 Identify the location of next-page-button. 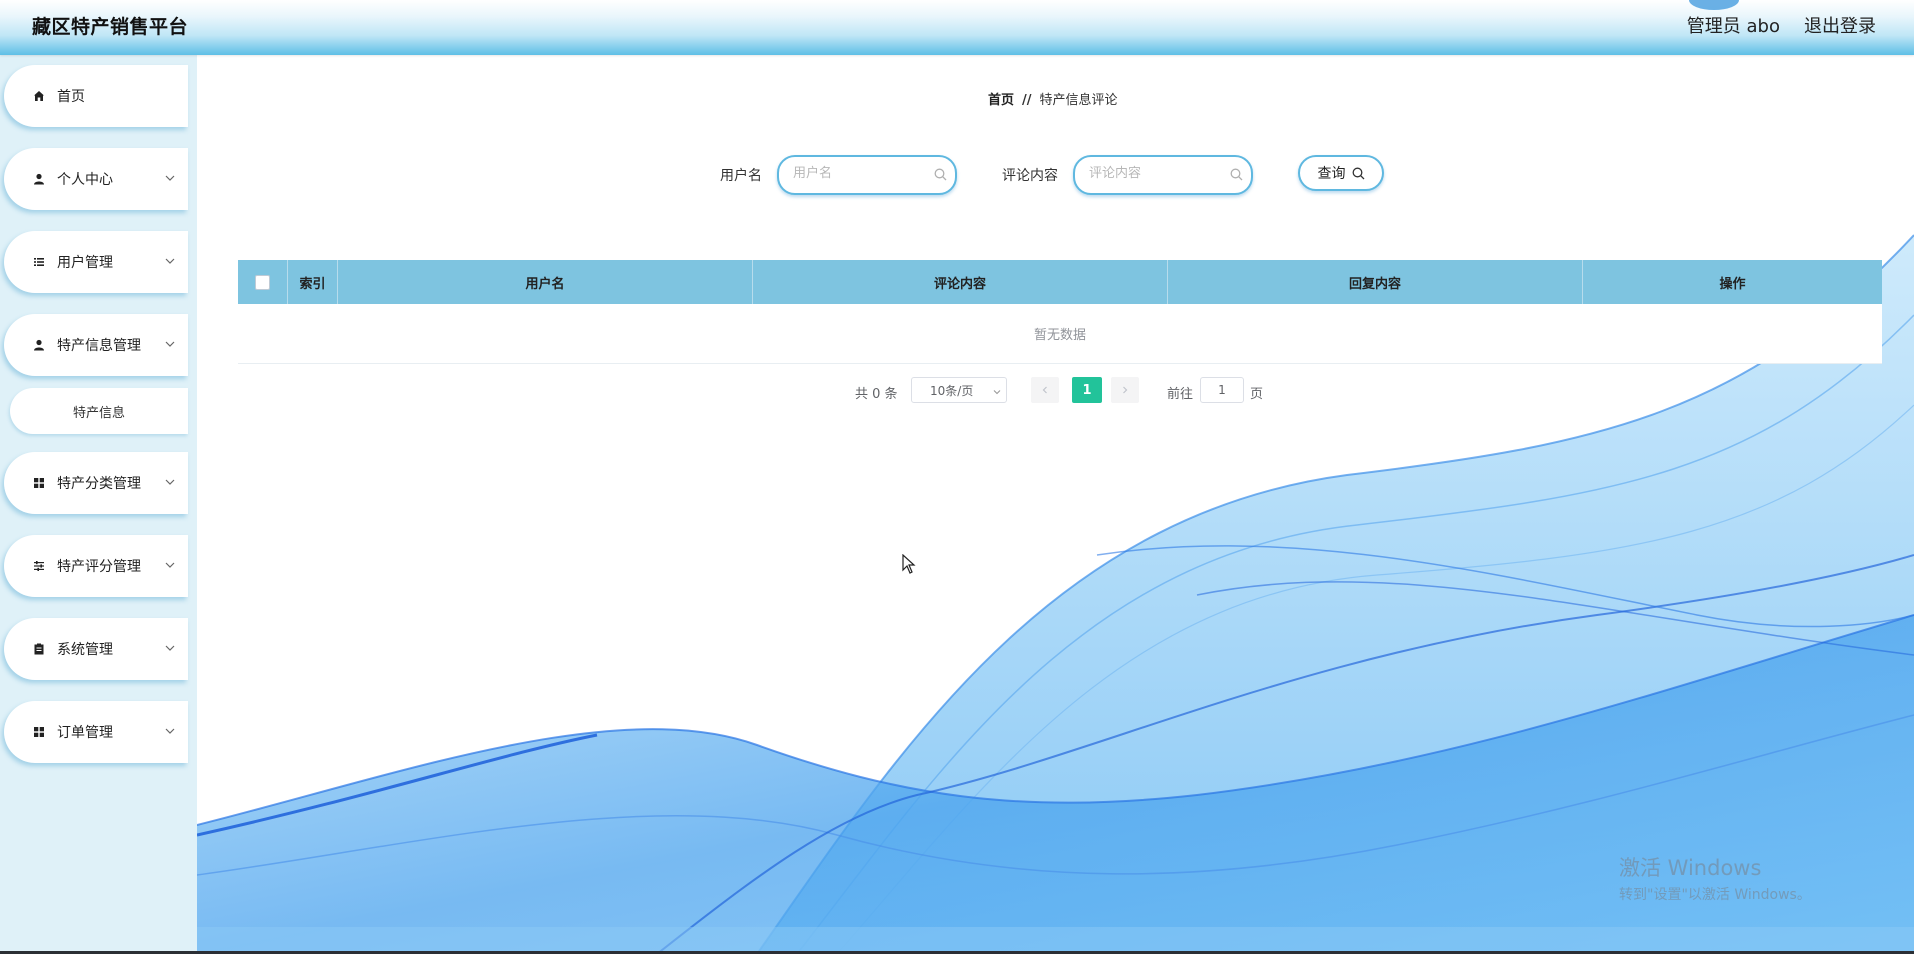
(1125, 390).